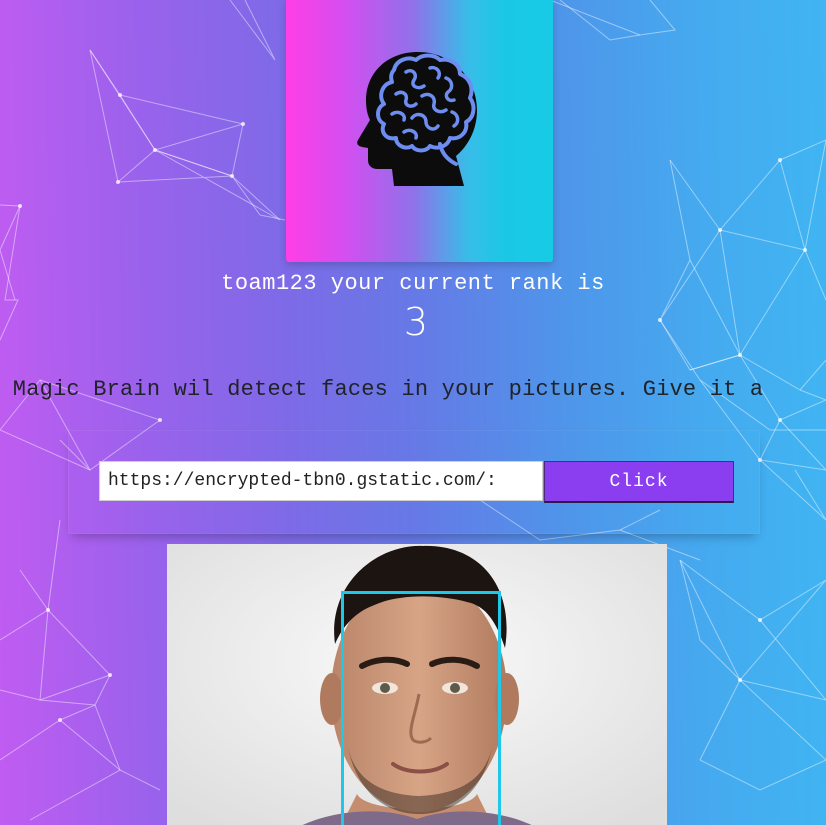 This screenshot has height=825, width=826. Describe the element at coordinates (321, 481) in the screenshot. I see `image-url-input` at that location.